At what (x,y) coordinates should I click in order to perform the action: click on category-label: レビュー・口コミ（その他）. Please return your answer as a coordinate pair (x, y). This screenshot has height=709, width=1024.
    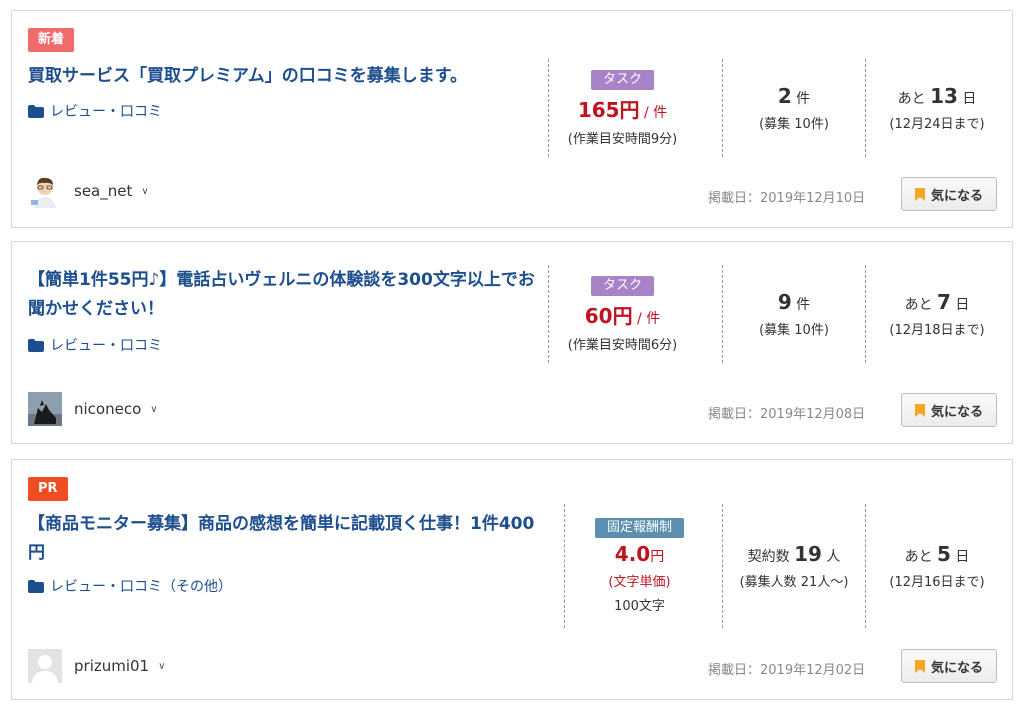
    Looking at the image, I should click on (141, 587).